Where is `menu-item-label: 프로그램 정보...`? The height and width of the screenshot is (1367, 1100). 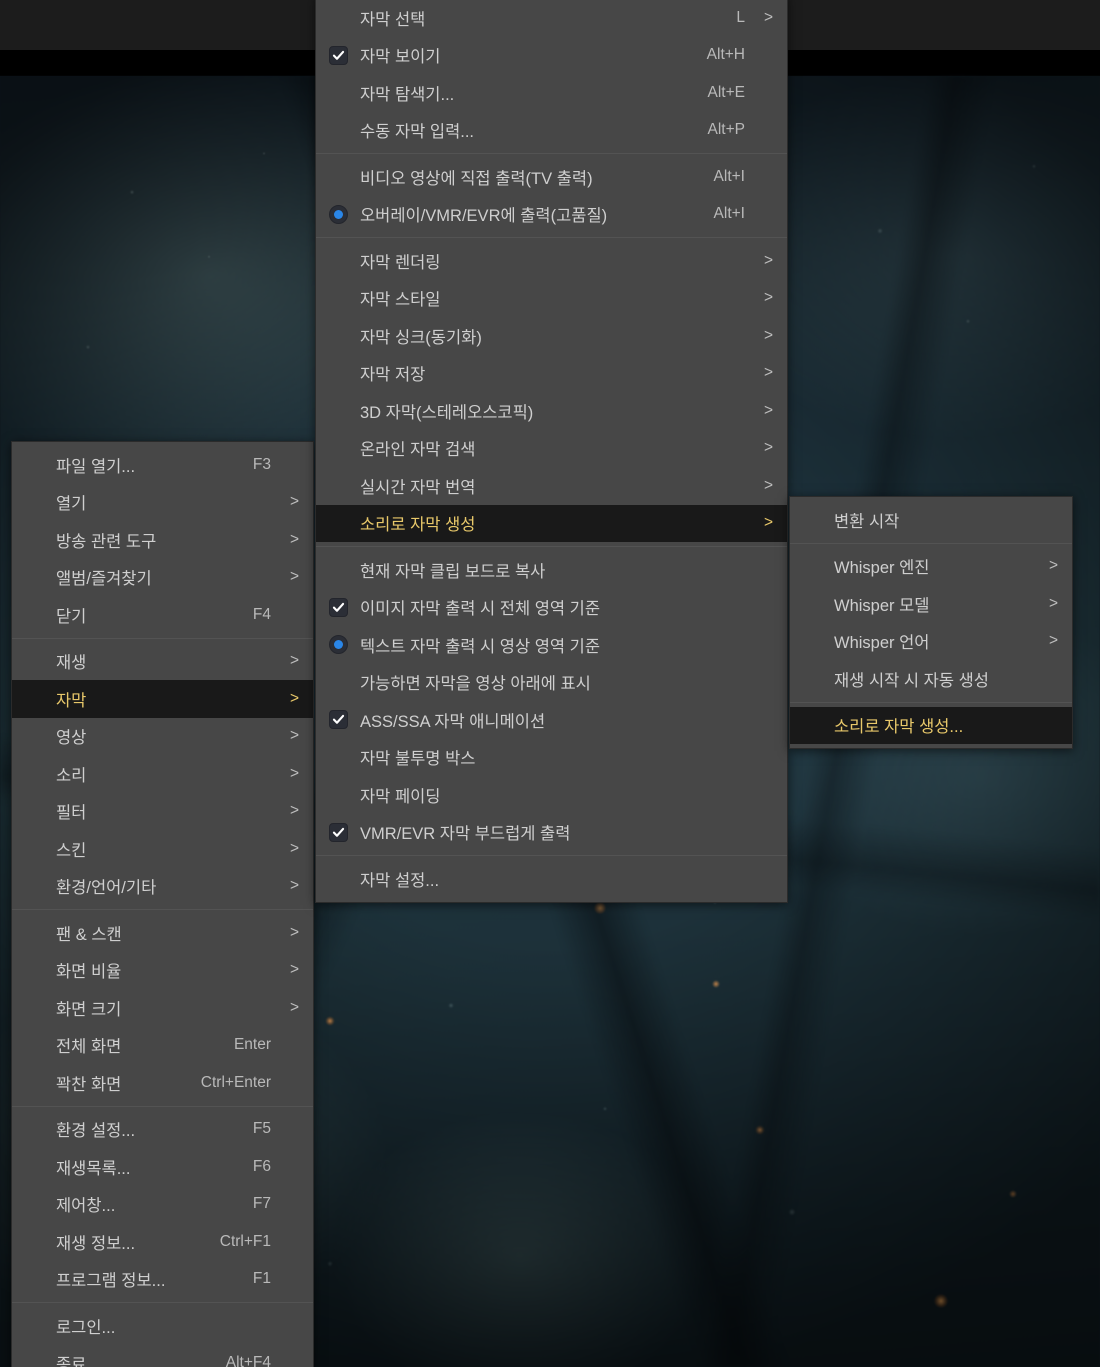
menu-item-label: 프로그램 정보... is located at coordinates (111, 1281).